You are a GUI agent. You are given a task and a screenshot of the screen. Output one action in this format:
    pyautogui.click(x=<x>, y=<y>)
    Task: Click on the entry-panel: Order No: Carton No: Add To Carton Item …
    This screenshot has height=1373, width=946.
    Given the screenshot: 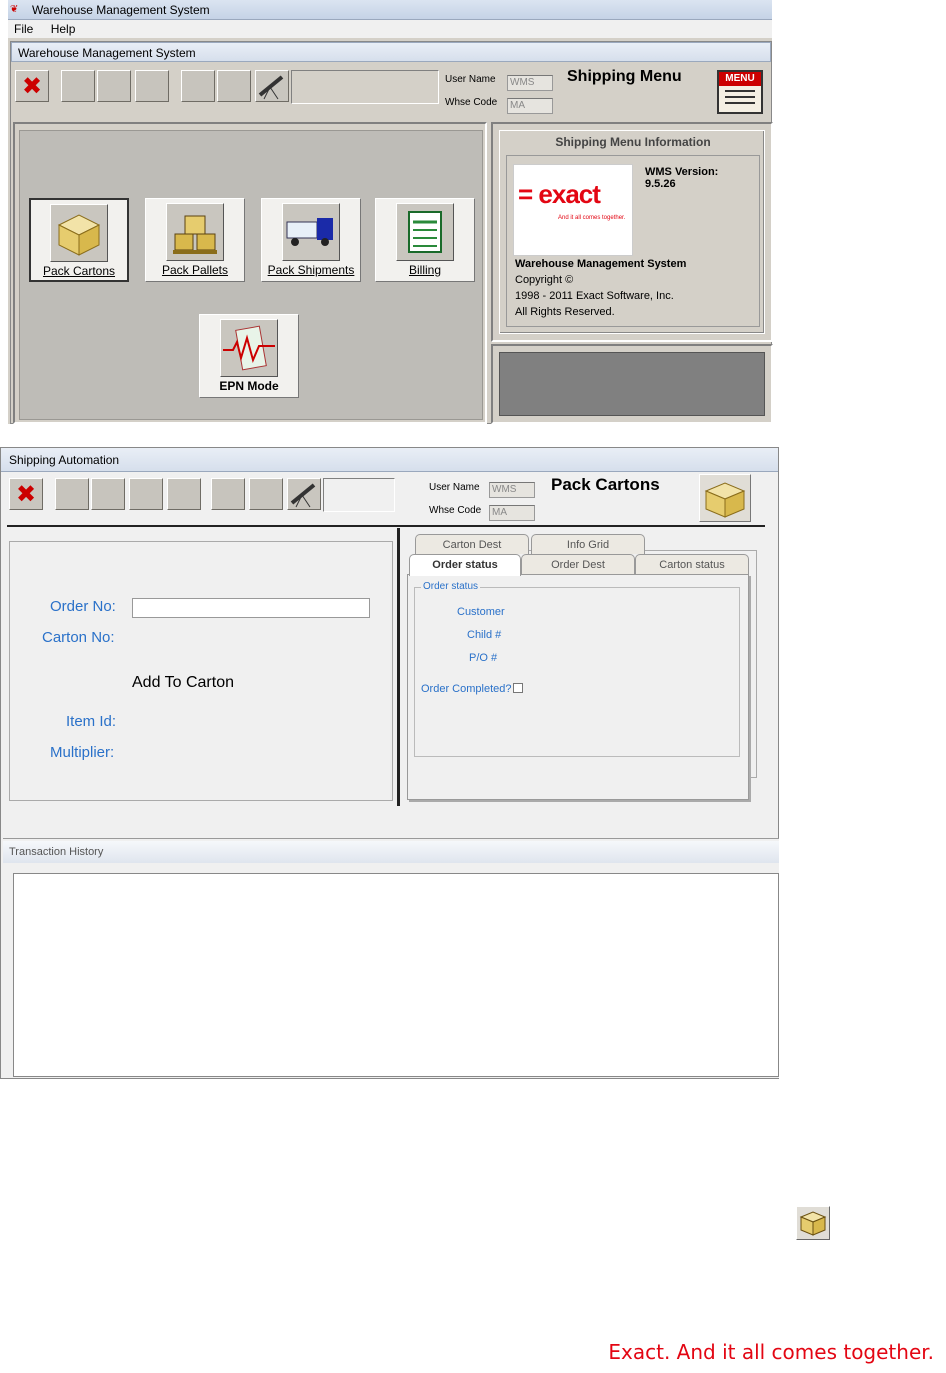 What is the action you would take?
    pyautogui.click(x=201, y=671)
    